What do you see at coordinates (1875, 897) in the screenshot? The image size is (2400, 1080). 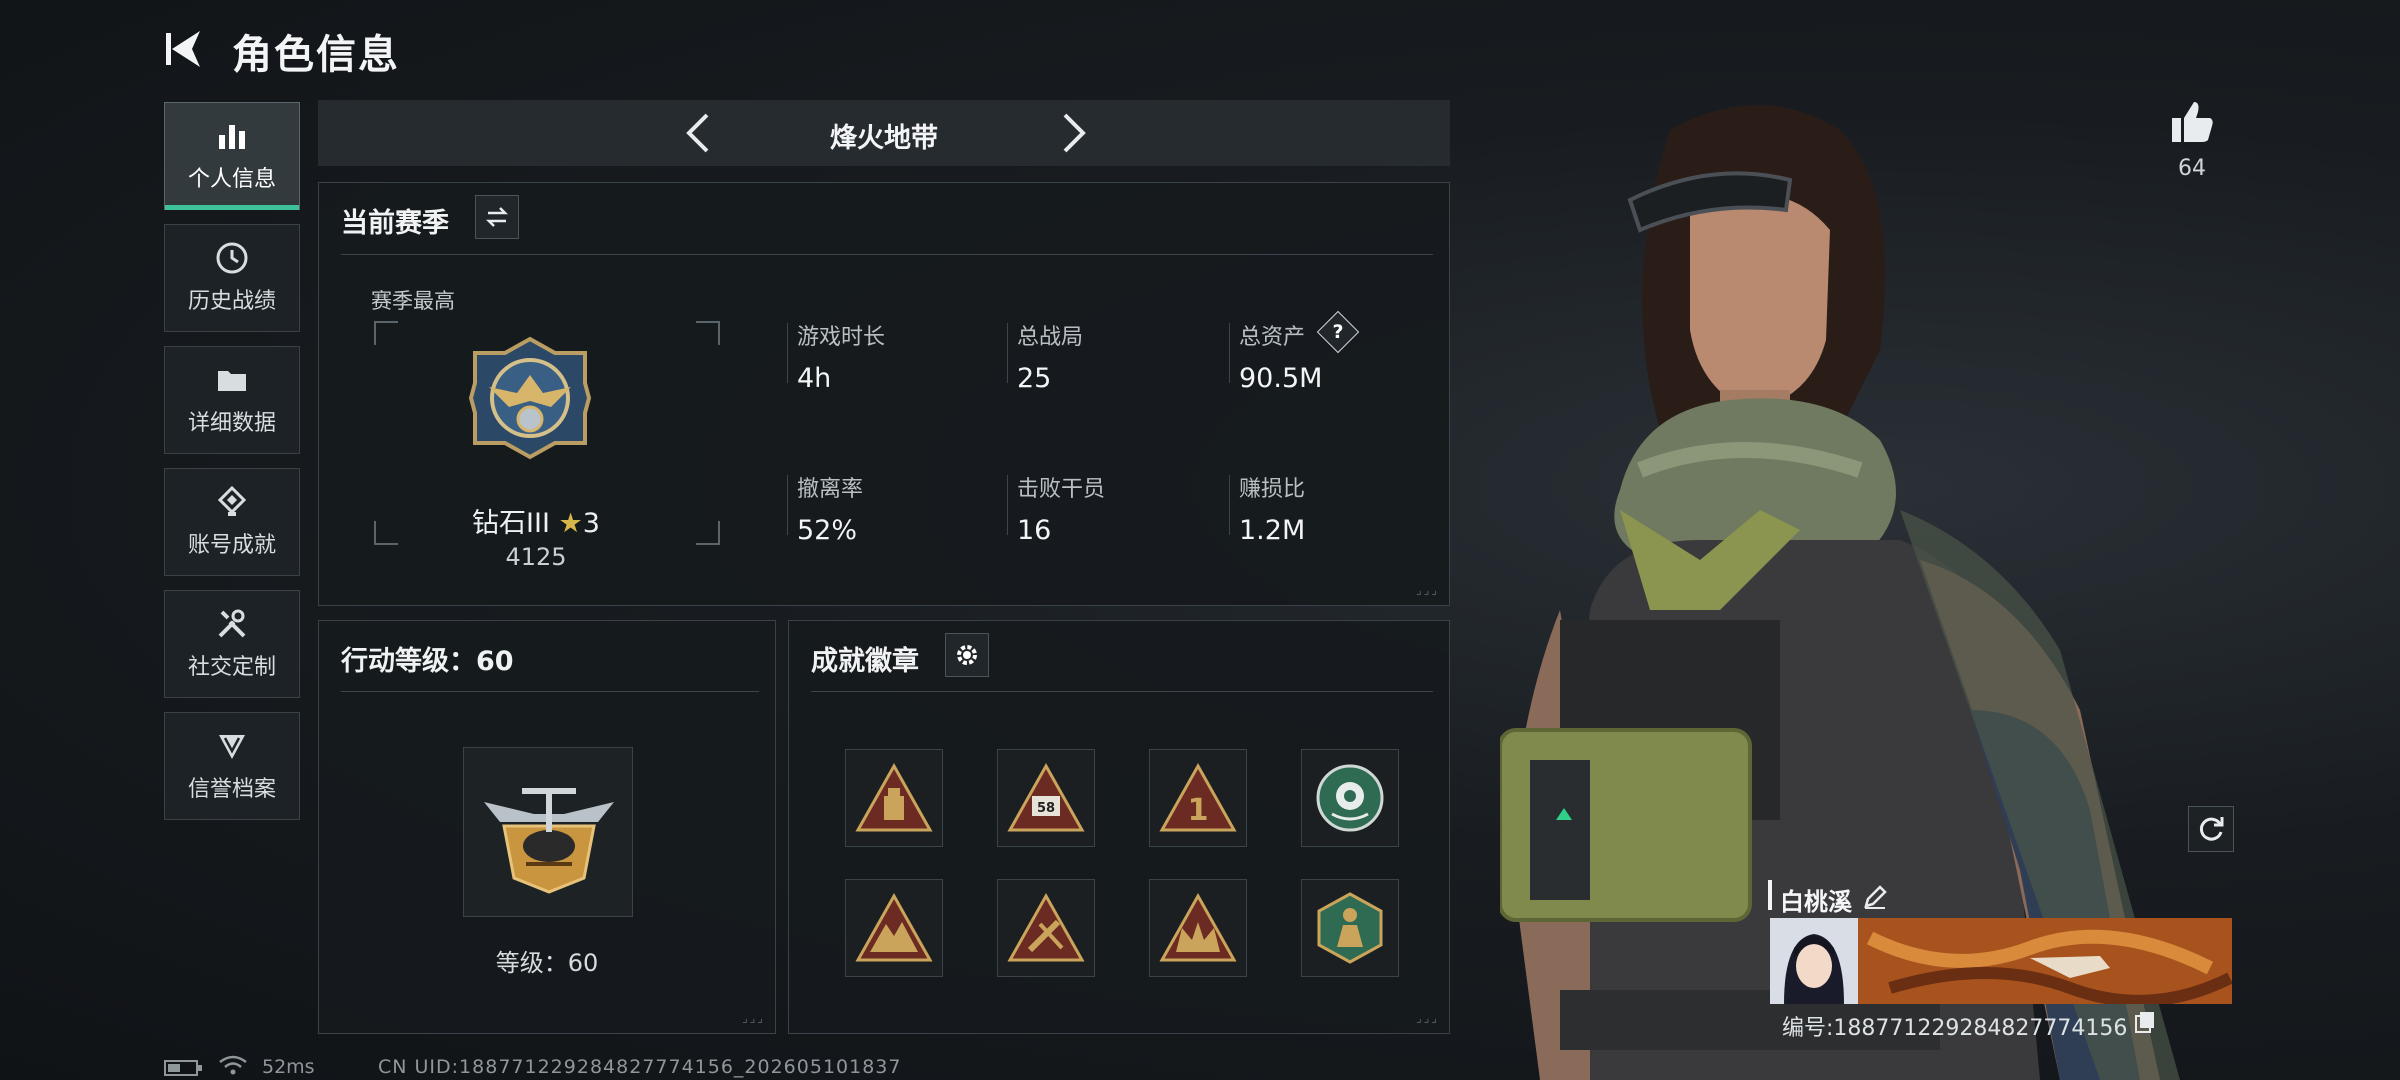 I see `edit-name-icon` at bounding box center [1875, 897].